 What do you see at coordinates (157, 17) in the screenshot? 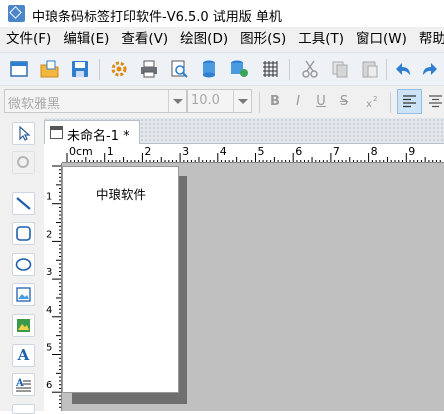
I see `window-title: 中琅条码标签打印软件-V6.5.0 试用版 单机` at bounding box center [157, 17].